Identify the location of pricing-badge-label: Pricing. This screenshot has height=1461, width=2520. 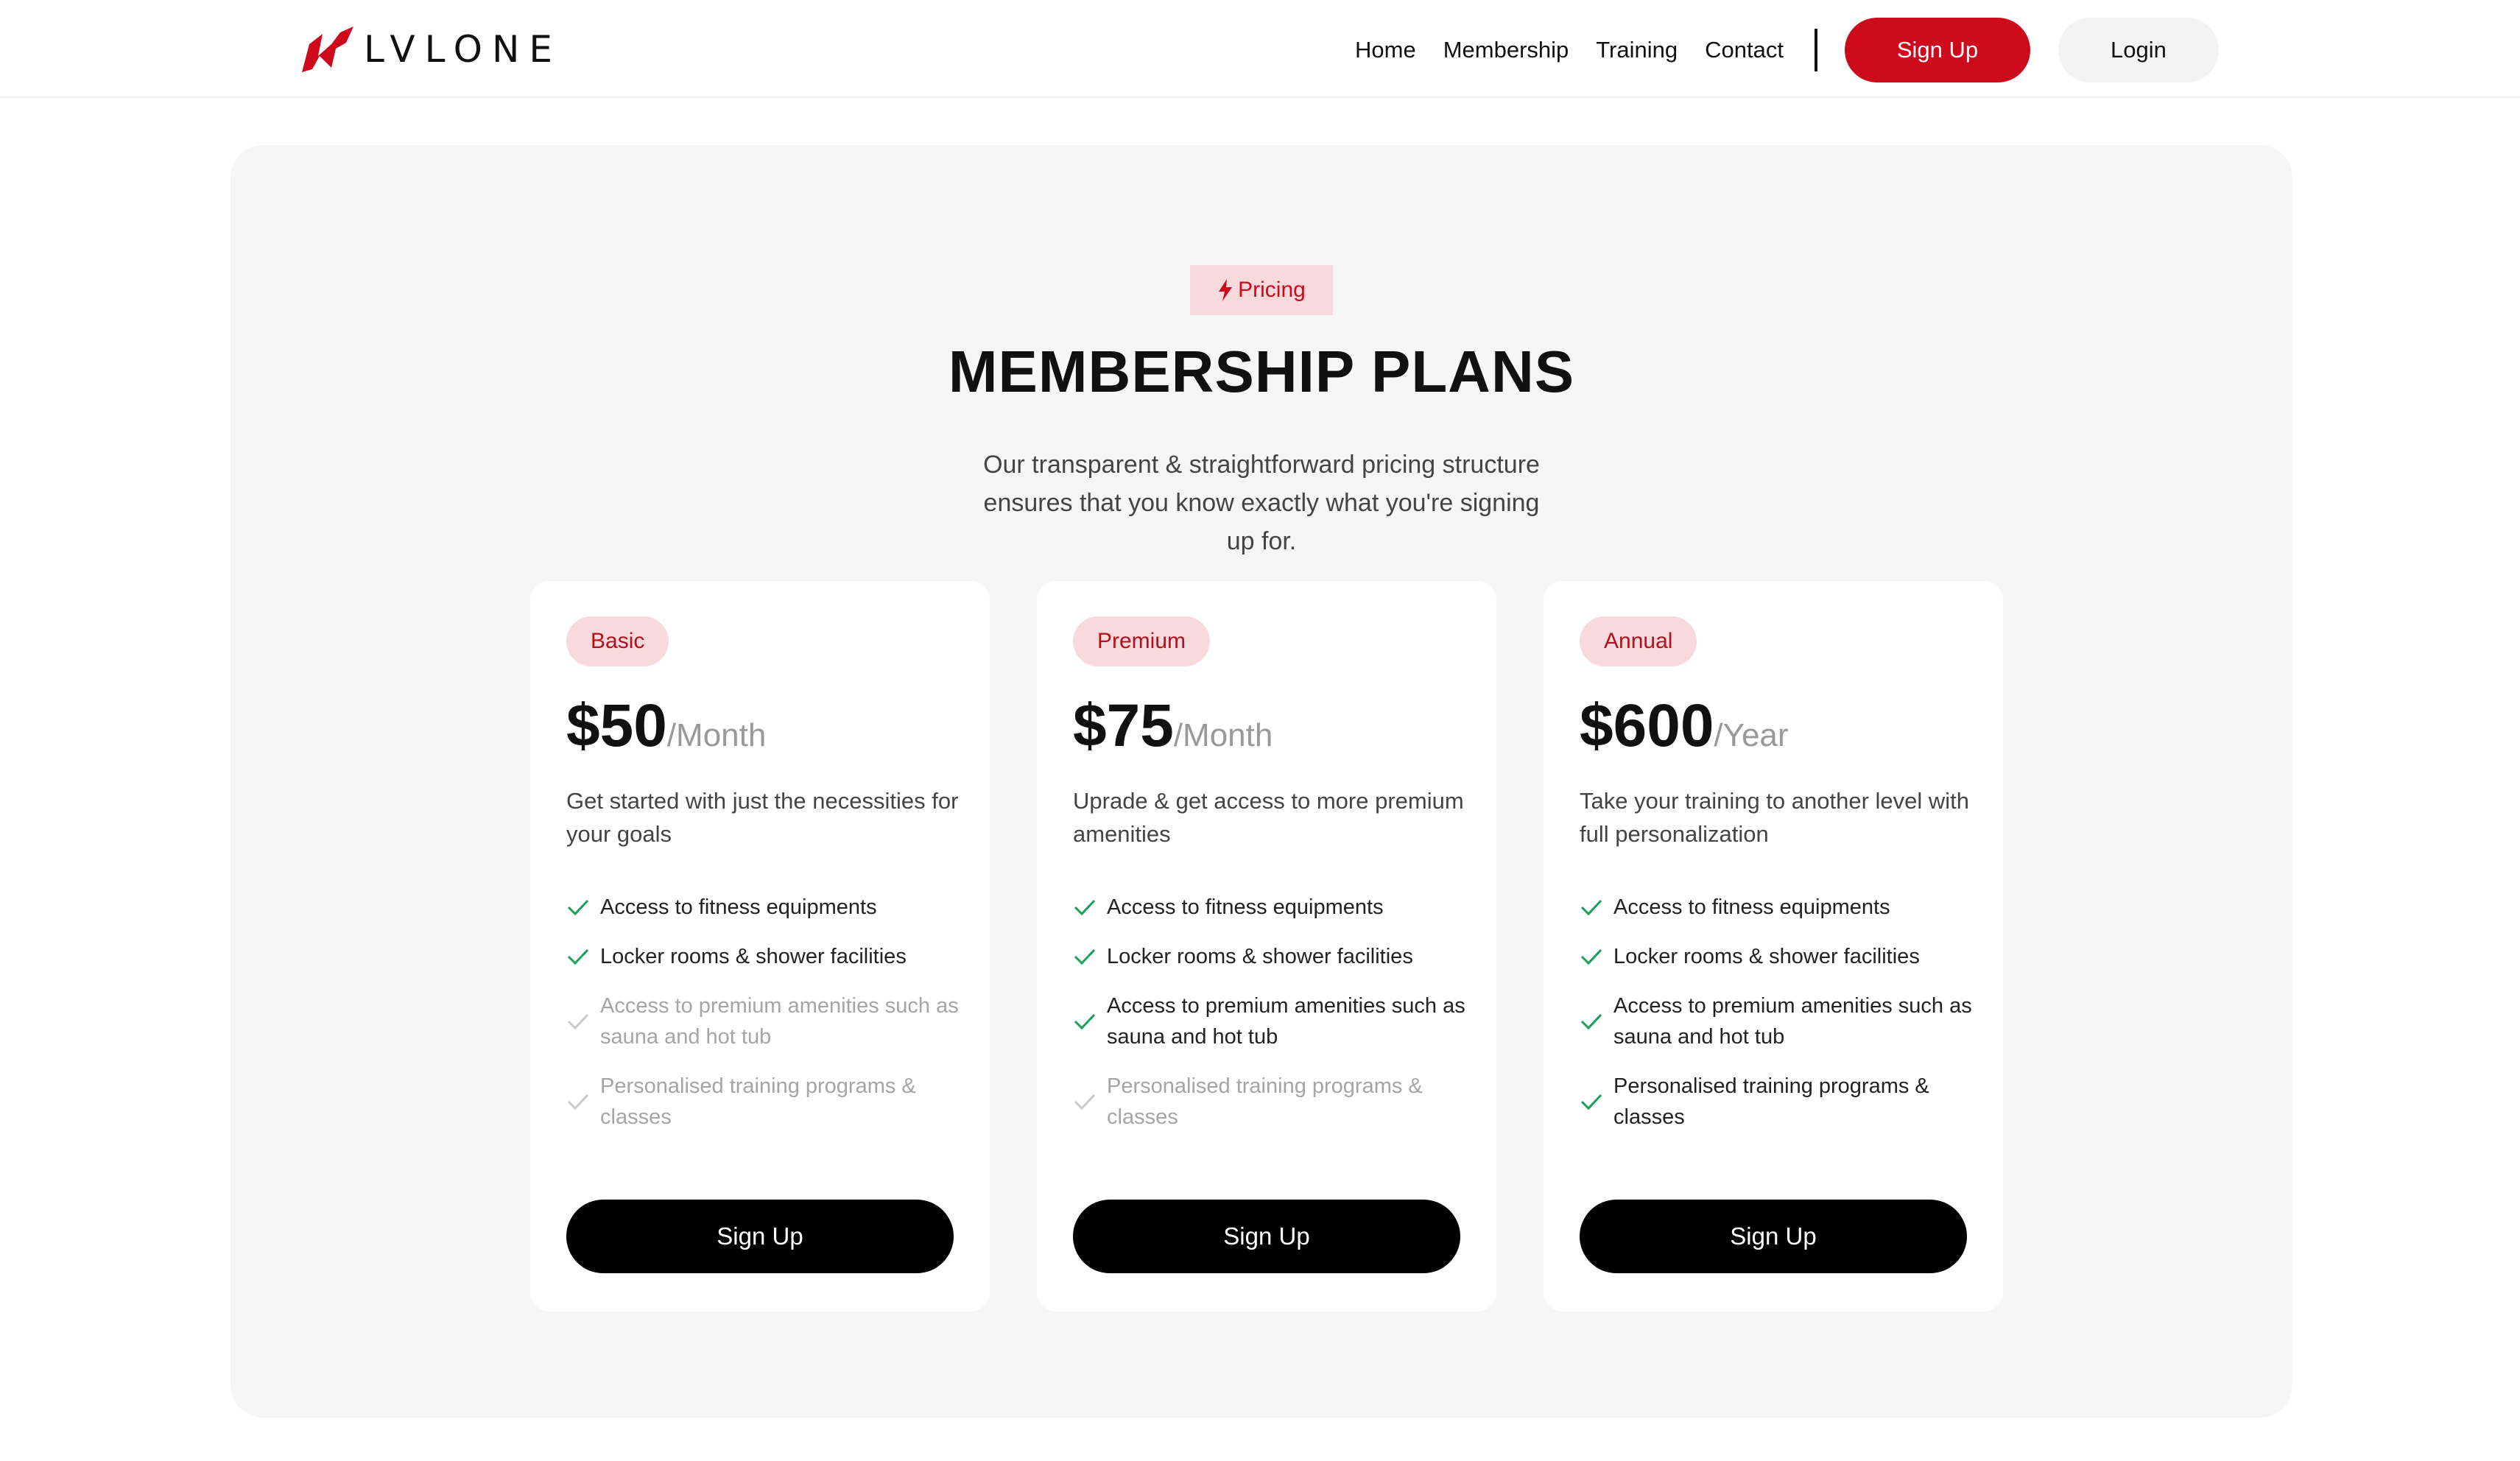
(1272, 290).